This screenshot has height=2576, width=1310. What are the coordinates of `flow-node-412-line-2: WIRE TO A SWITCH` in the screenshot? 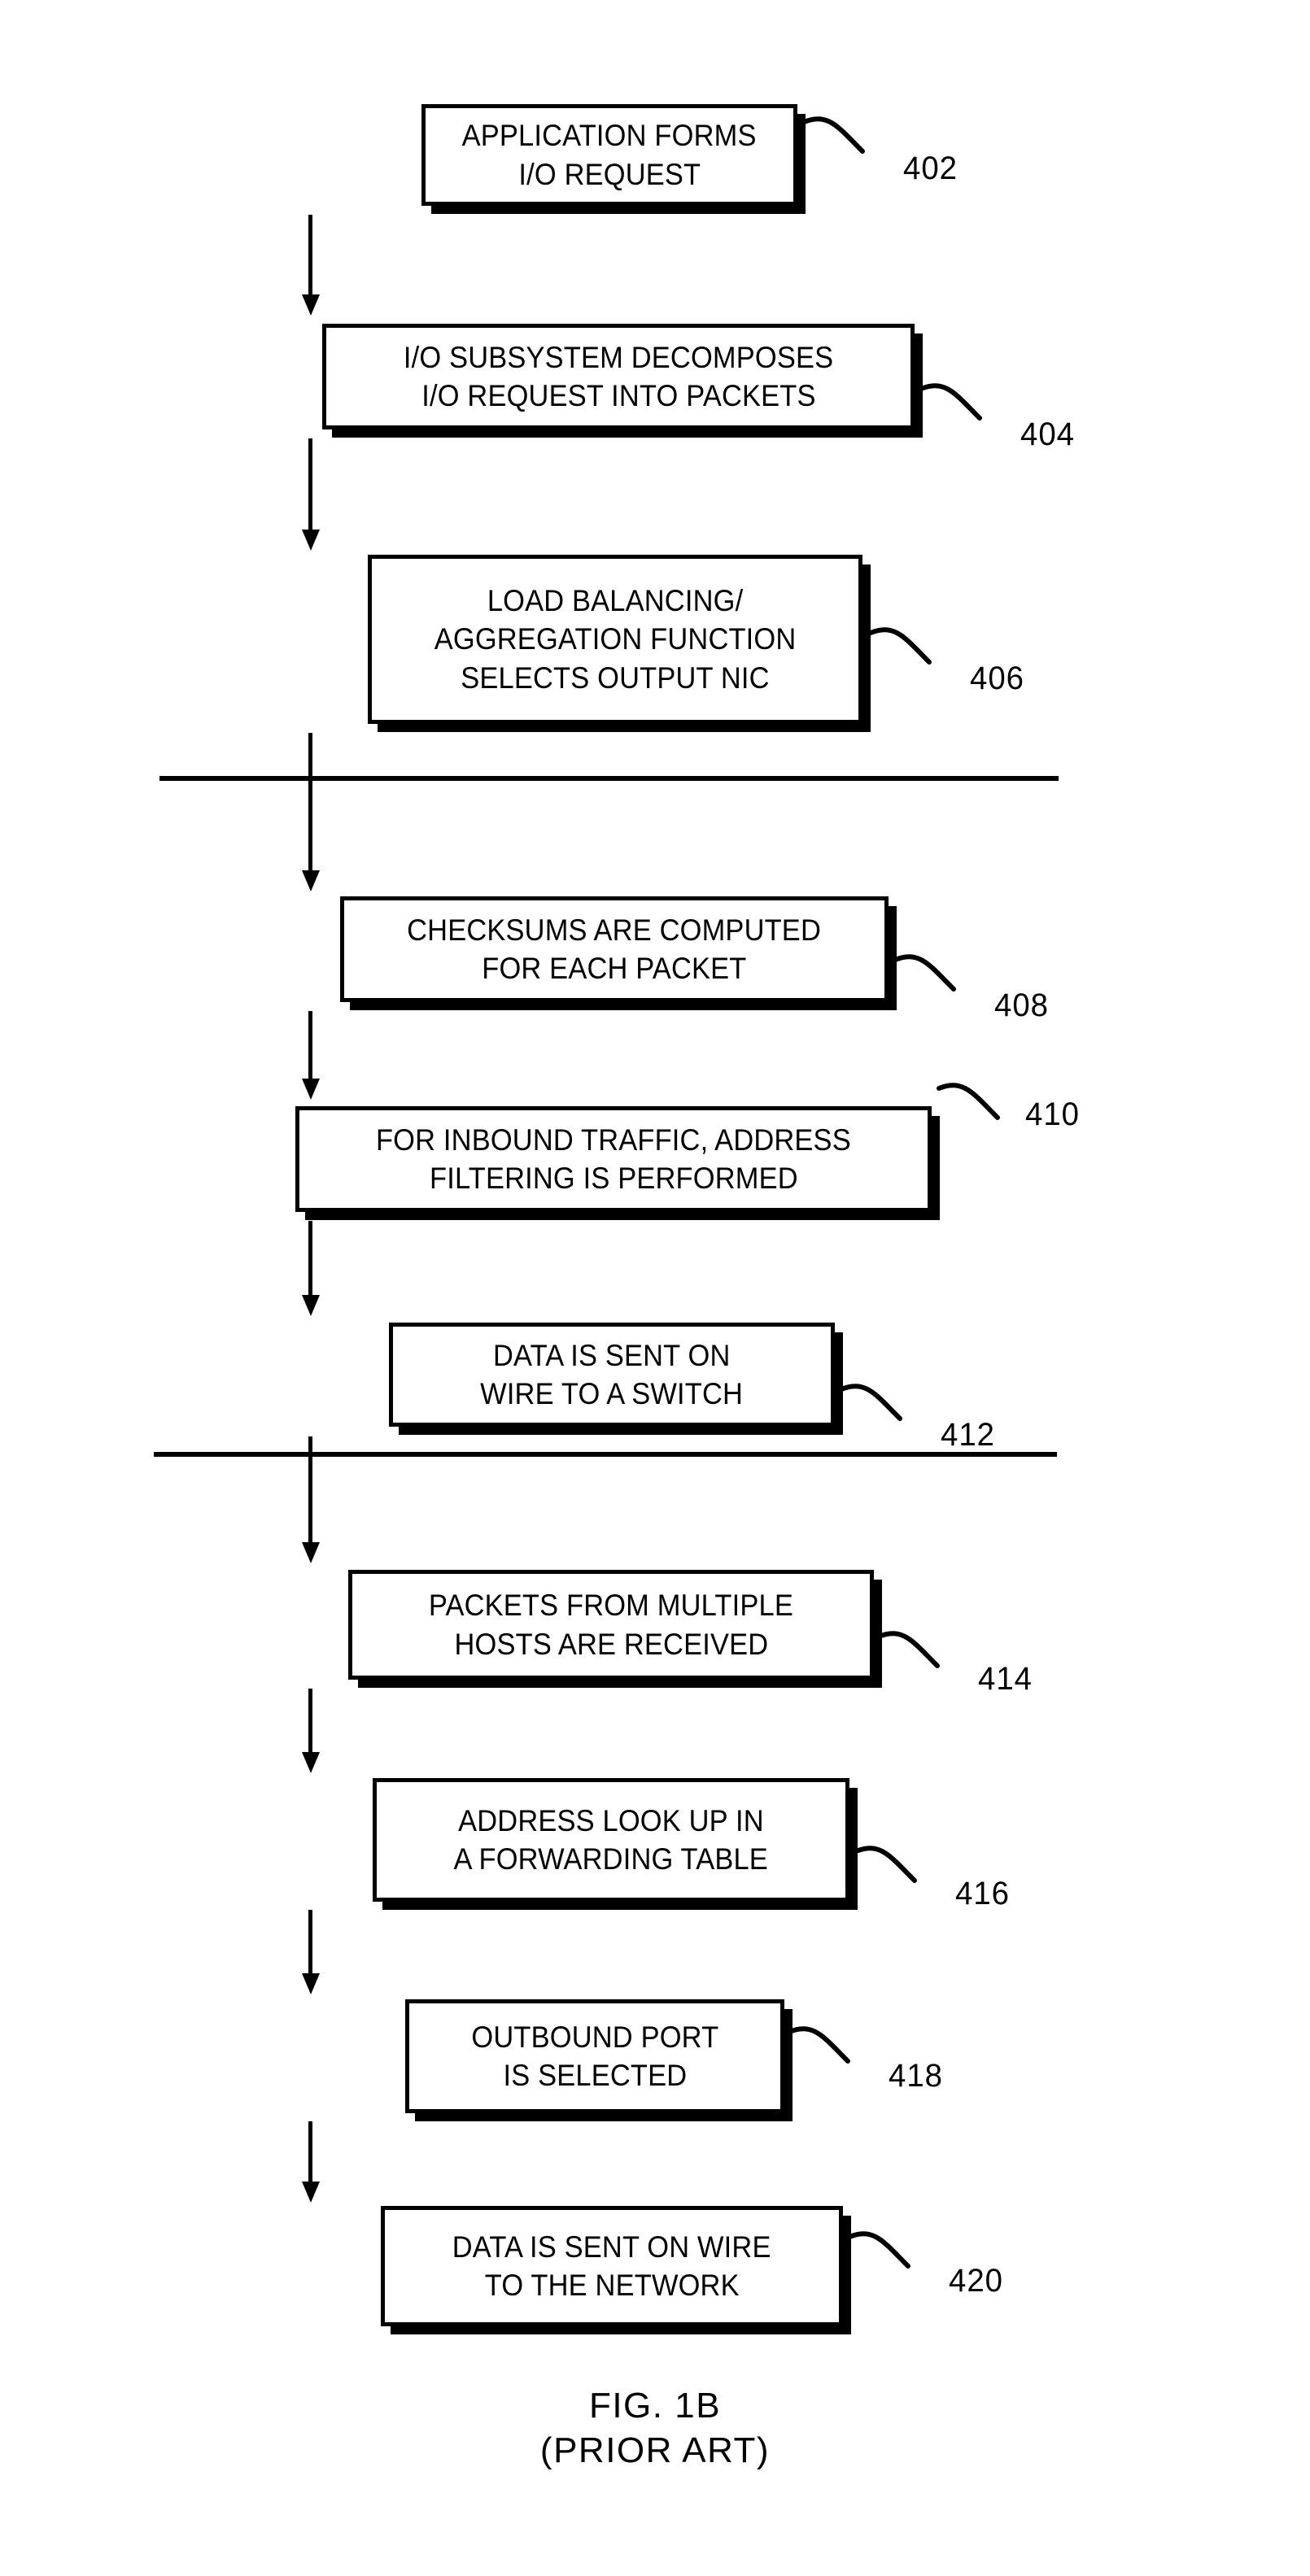 It's located at (612, 1393).